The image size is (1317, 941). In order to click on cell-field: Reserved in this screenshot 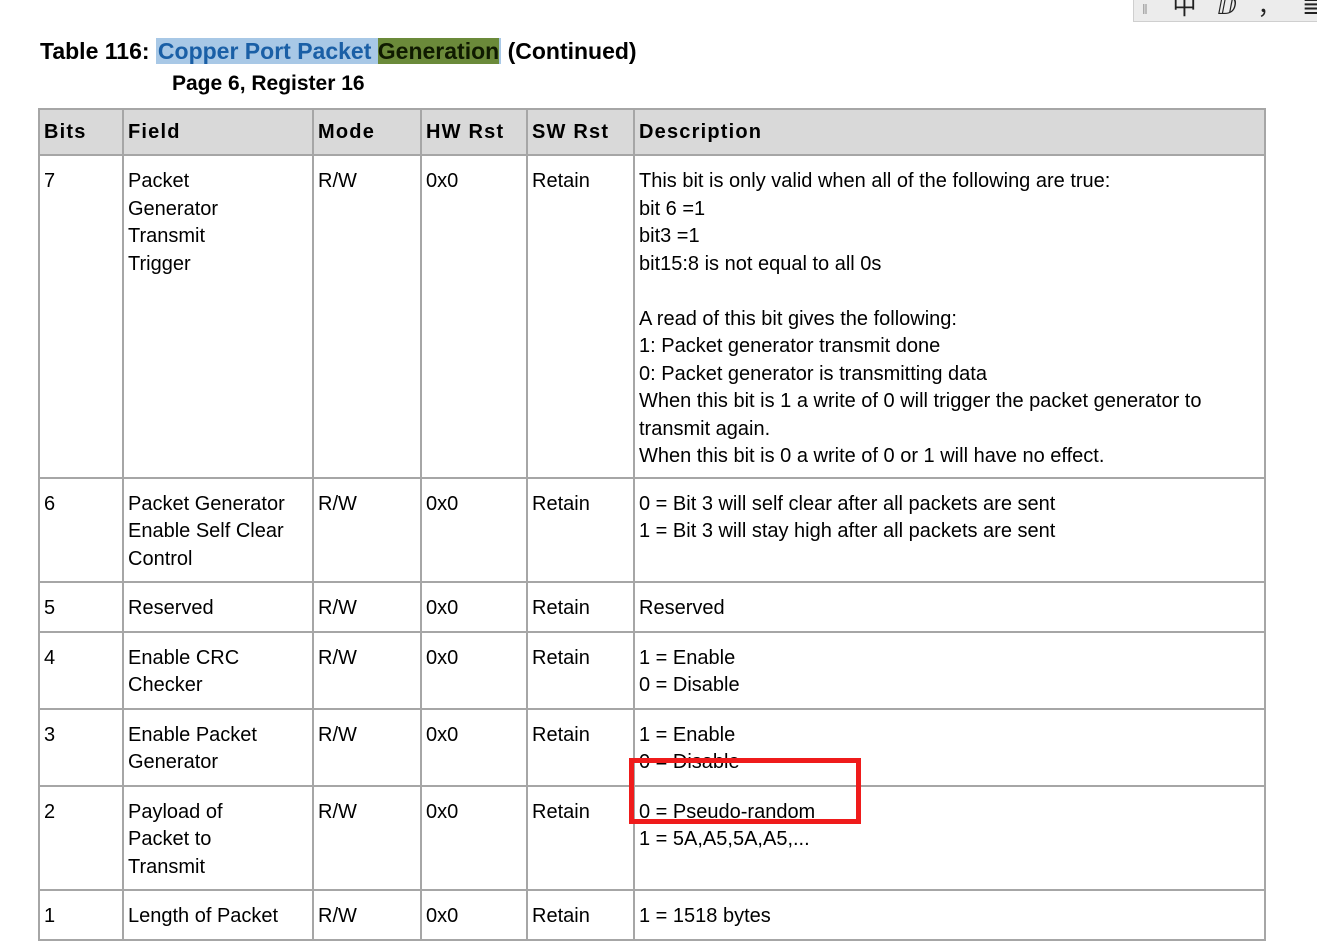, I will do `click(218, 607)`.